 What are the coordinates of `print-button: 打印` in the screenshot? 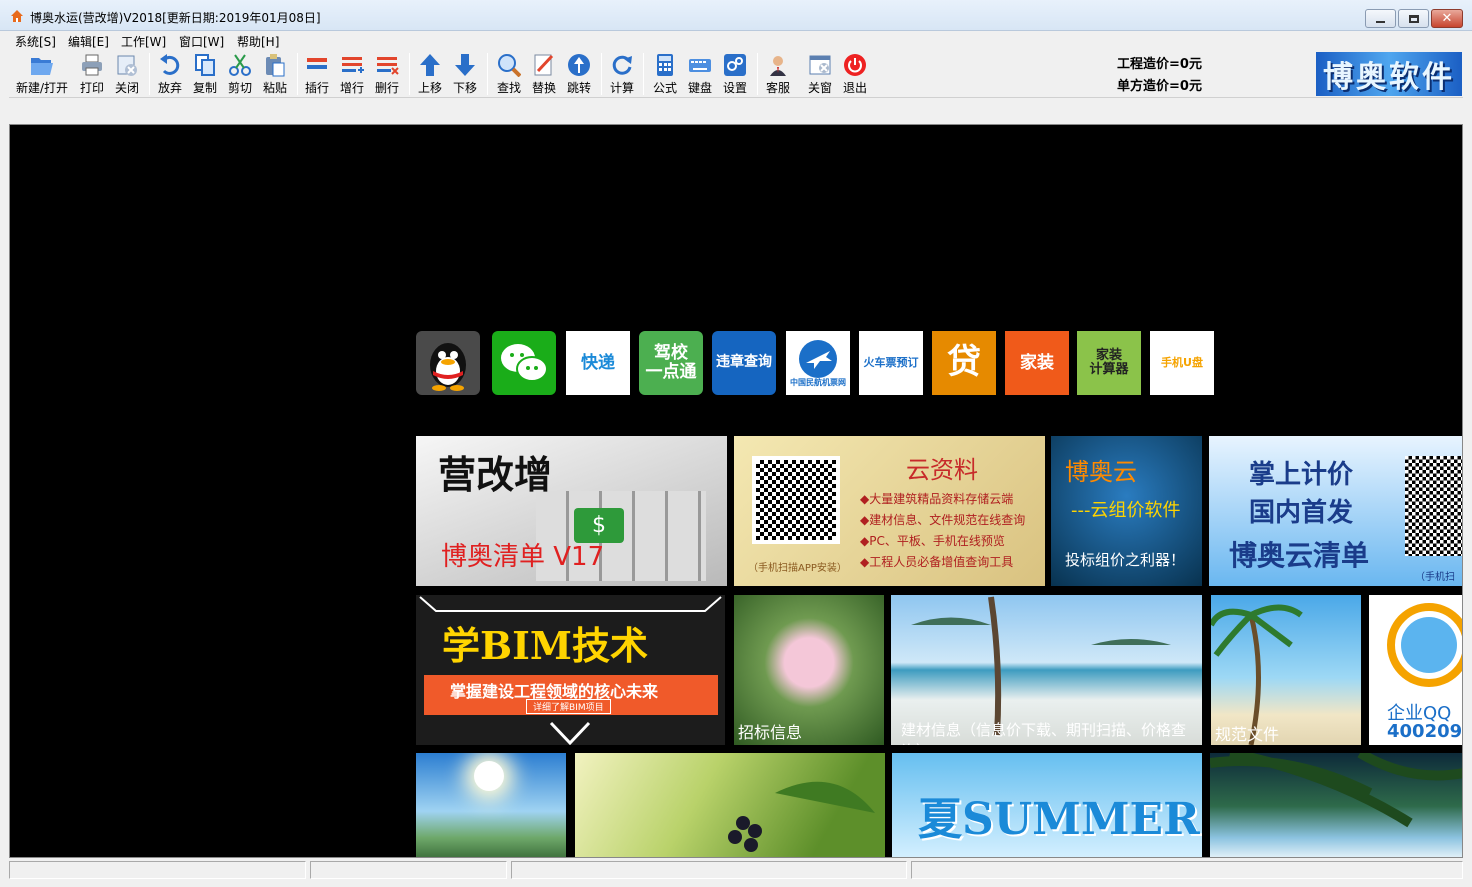 It's located at (92, 74).